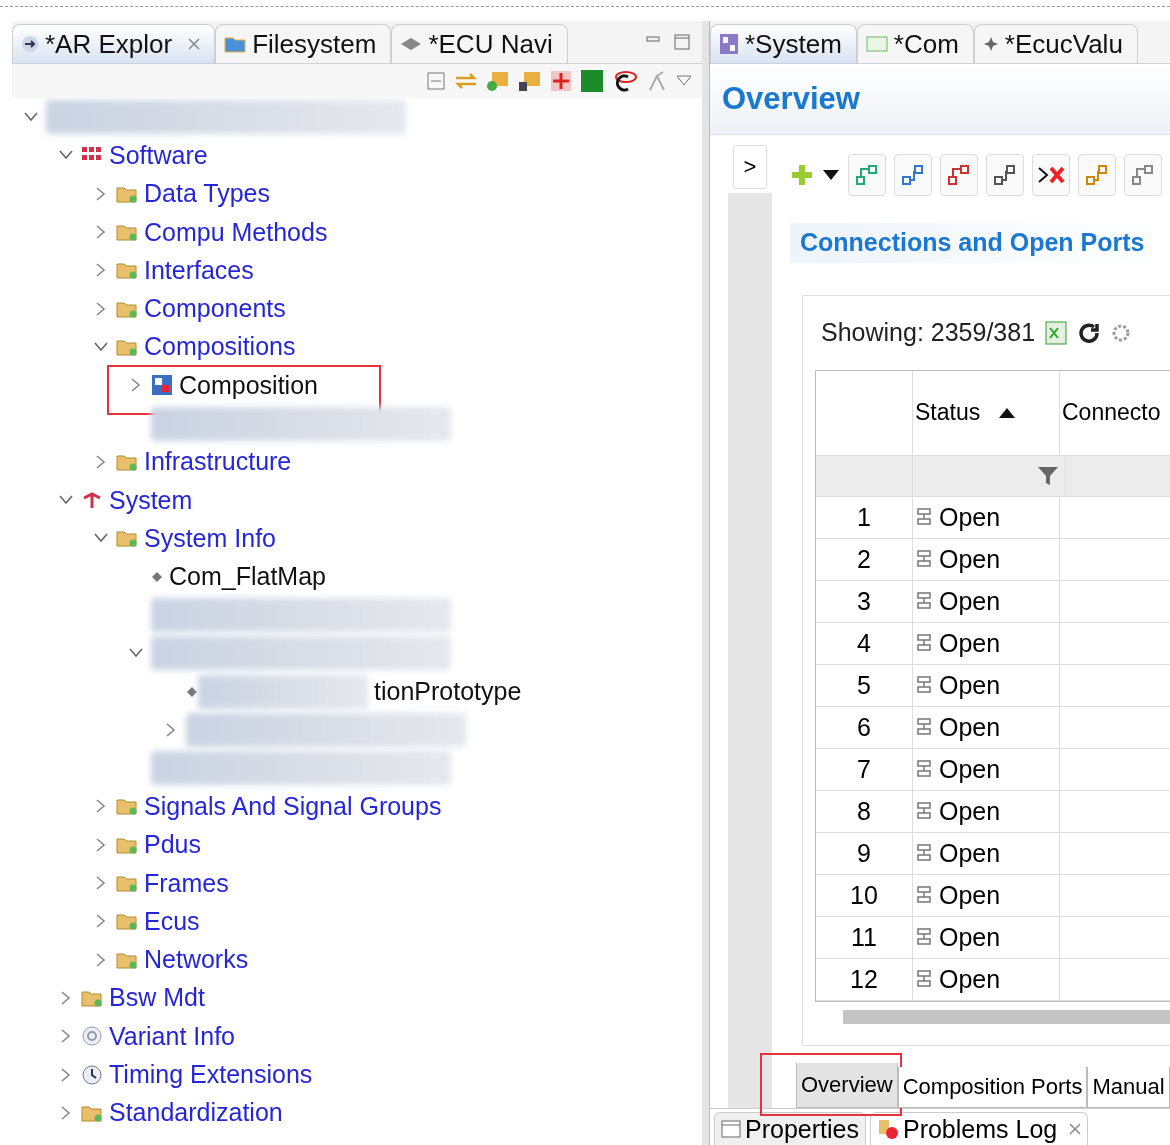 The width and height of the screenshot is (1170, 1145). What do you see at coordinates (196, 1113) in the screenshot?
I see `tree-item: Standardization` at bounding box center [196, 1113].